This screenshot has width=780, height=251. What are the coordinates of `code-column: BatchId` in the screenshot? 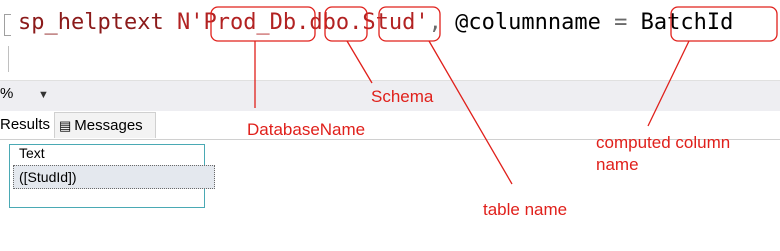 It's located at (687, 22).